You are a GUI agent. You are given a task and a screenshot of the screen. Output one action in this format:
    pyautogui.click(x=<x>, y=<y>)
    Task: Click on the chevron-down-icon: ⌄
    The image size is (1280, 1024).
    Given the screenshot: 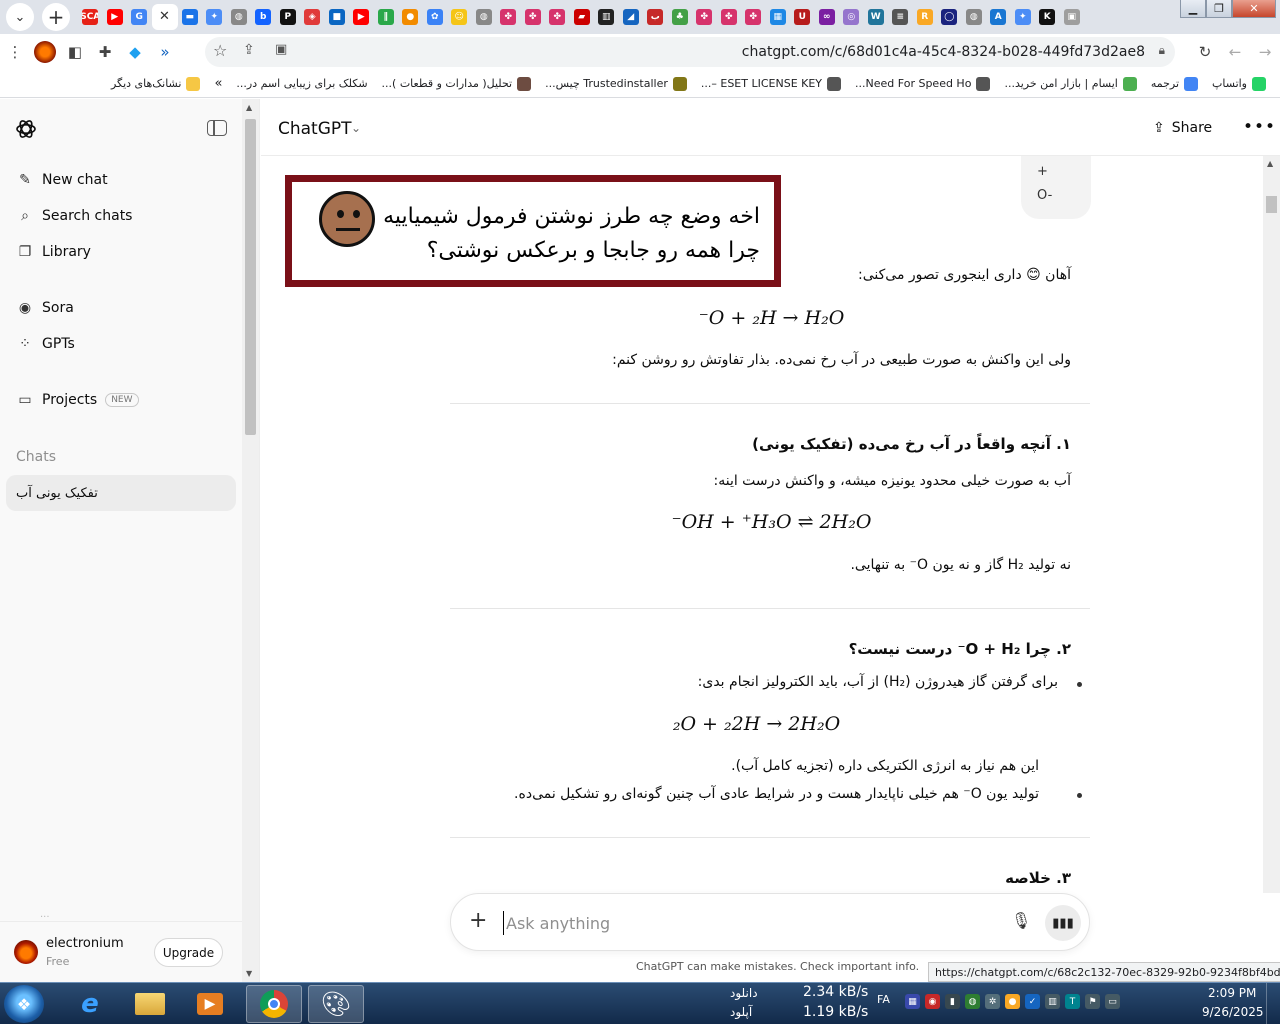 What is the action you would take?
    pyautogui.click(x=356, y=128)
    